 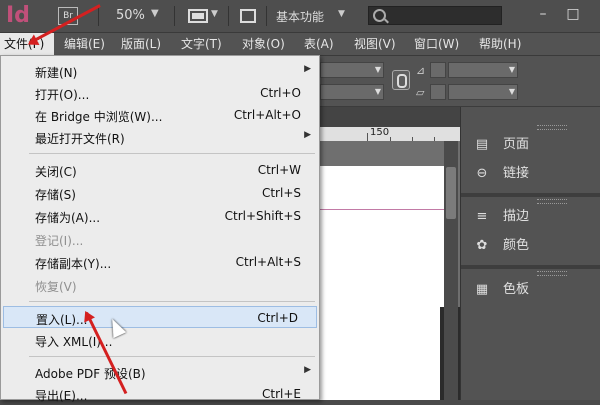 I want to click on menu-edit: 编辑(E), so click(x=84, y=44).